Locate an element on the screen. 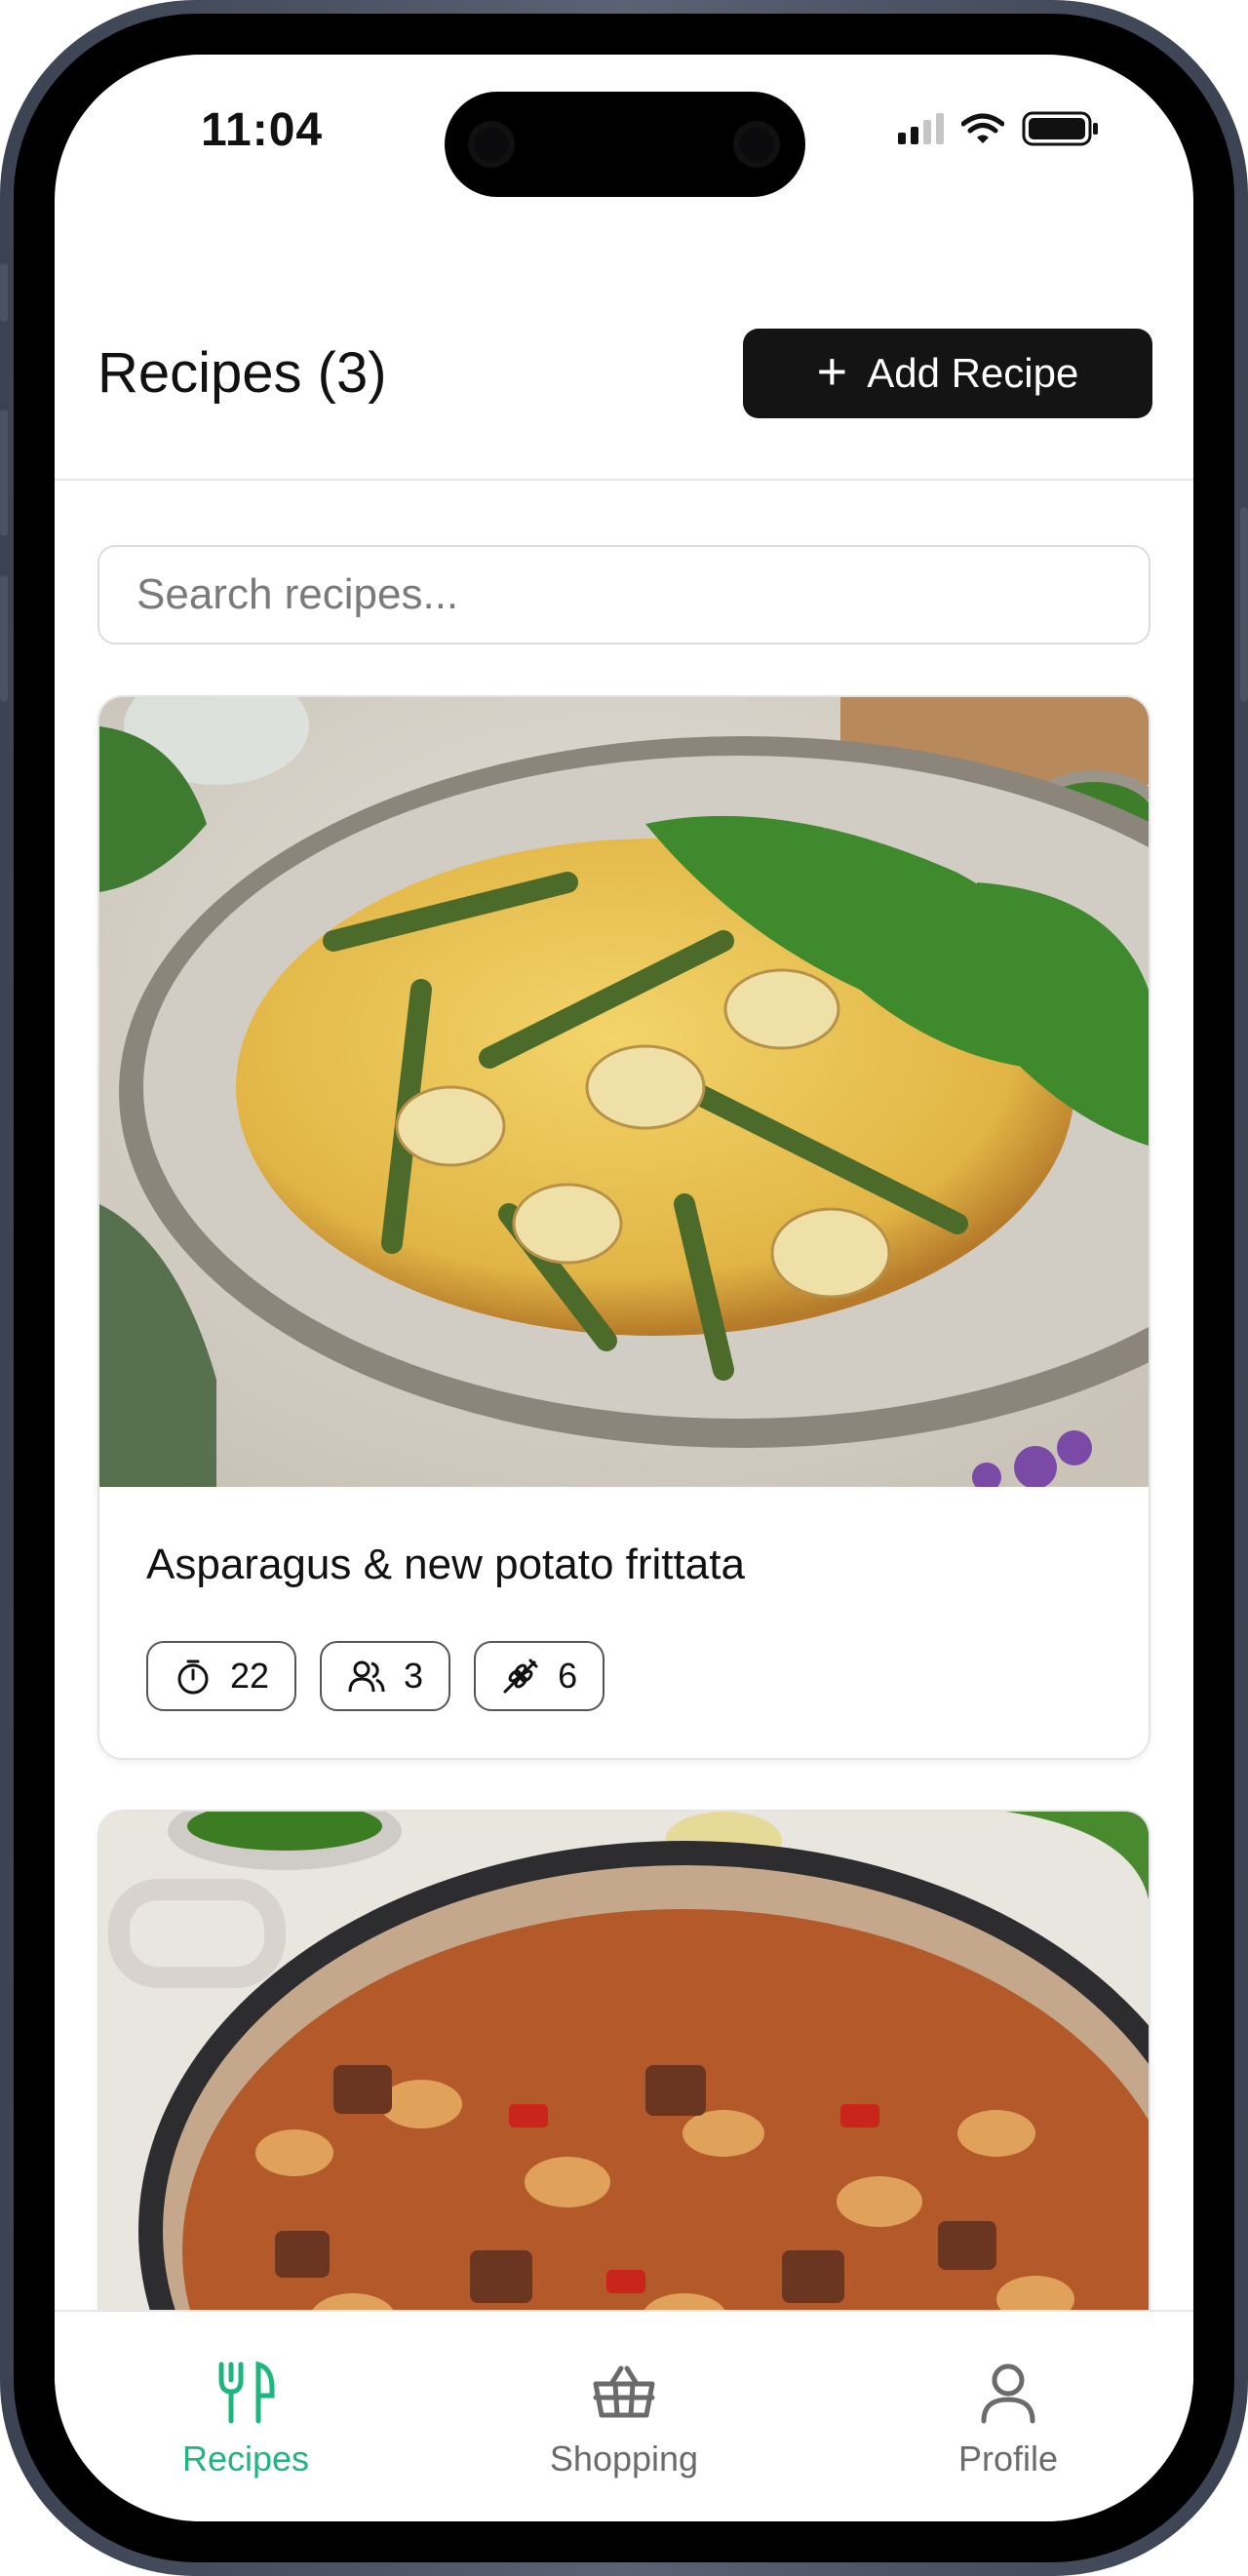 This screenshot has height=2576, width=1248. tab-shopping-label: Shopping is located at coordinates (624, 2458).